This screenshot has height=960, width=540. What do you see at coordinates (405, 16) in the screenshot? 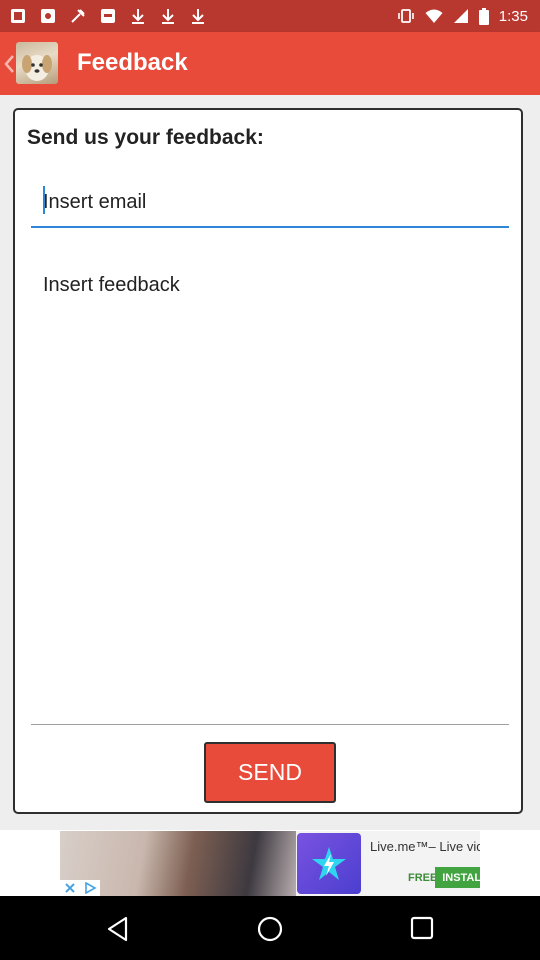
I see `vibrate-icon` at bounding box center [405, 16].